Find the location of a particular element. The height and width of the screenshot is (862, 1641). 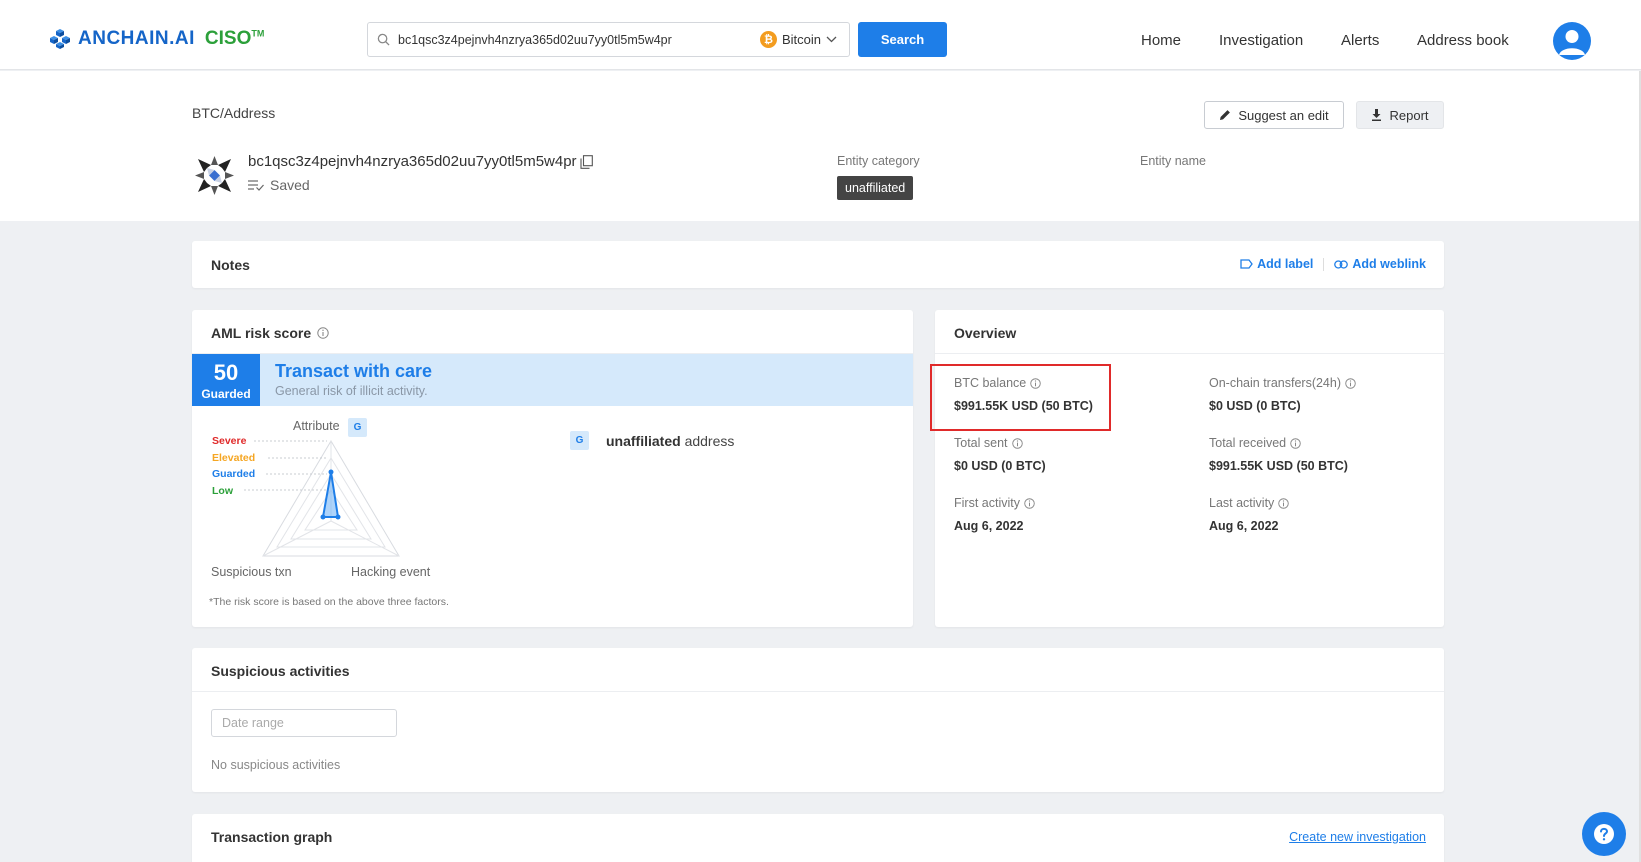

suggest-edit-label: Suggest an edit is located at coordinates (1283, 115).